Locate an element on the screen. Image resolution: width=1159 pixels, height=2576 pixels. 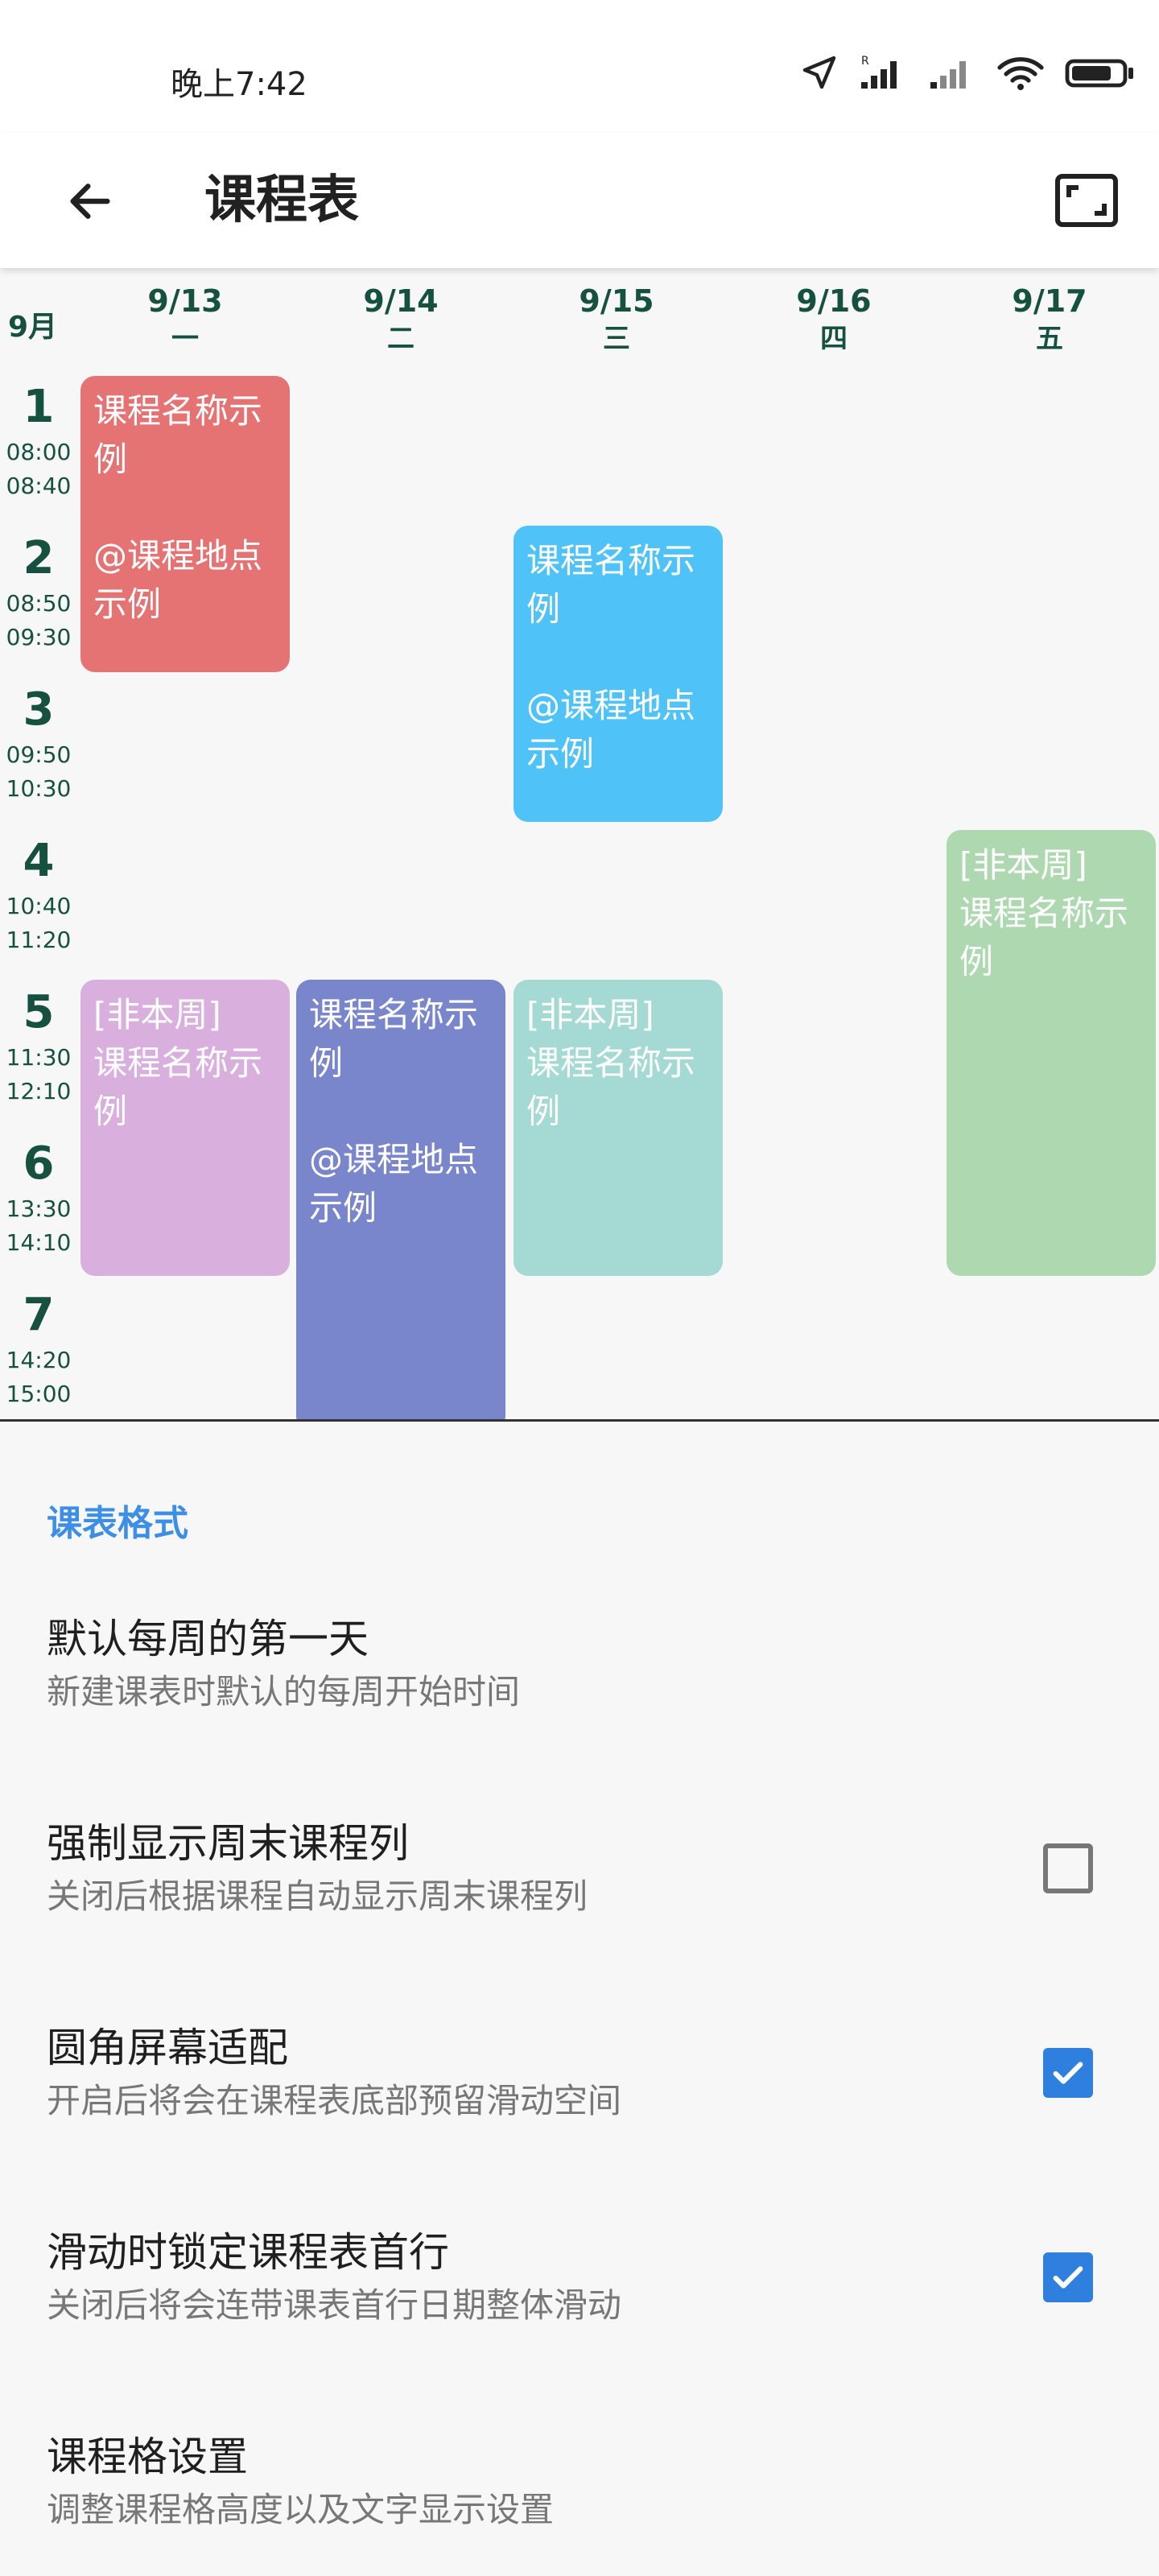
pref-cell-settings: 课程格设置 调整课程格高度以及文字显示设置 is located at coordinates (570, 2481).